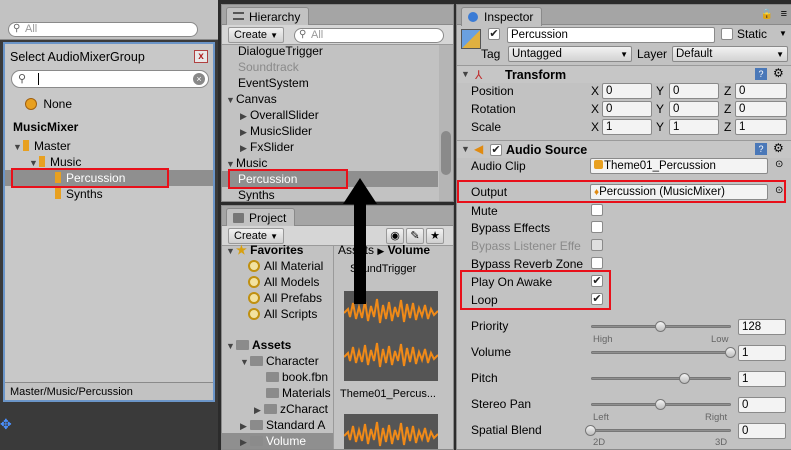 This screenshot has width=791, height=450. I want to click on hierarchy-item-dialoguetrigger: DialogueTrigger, so click(280, 51).